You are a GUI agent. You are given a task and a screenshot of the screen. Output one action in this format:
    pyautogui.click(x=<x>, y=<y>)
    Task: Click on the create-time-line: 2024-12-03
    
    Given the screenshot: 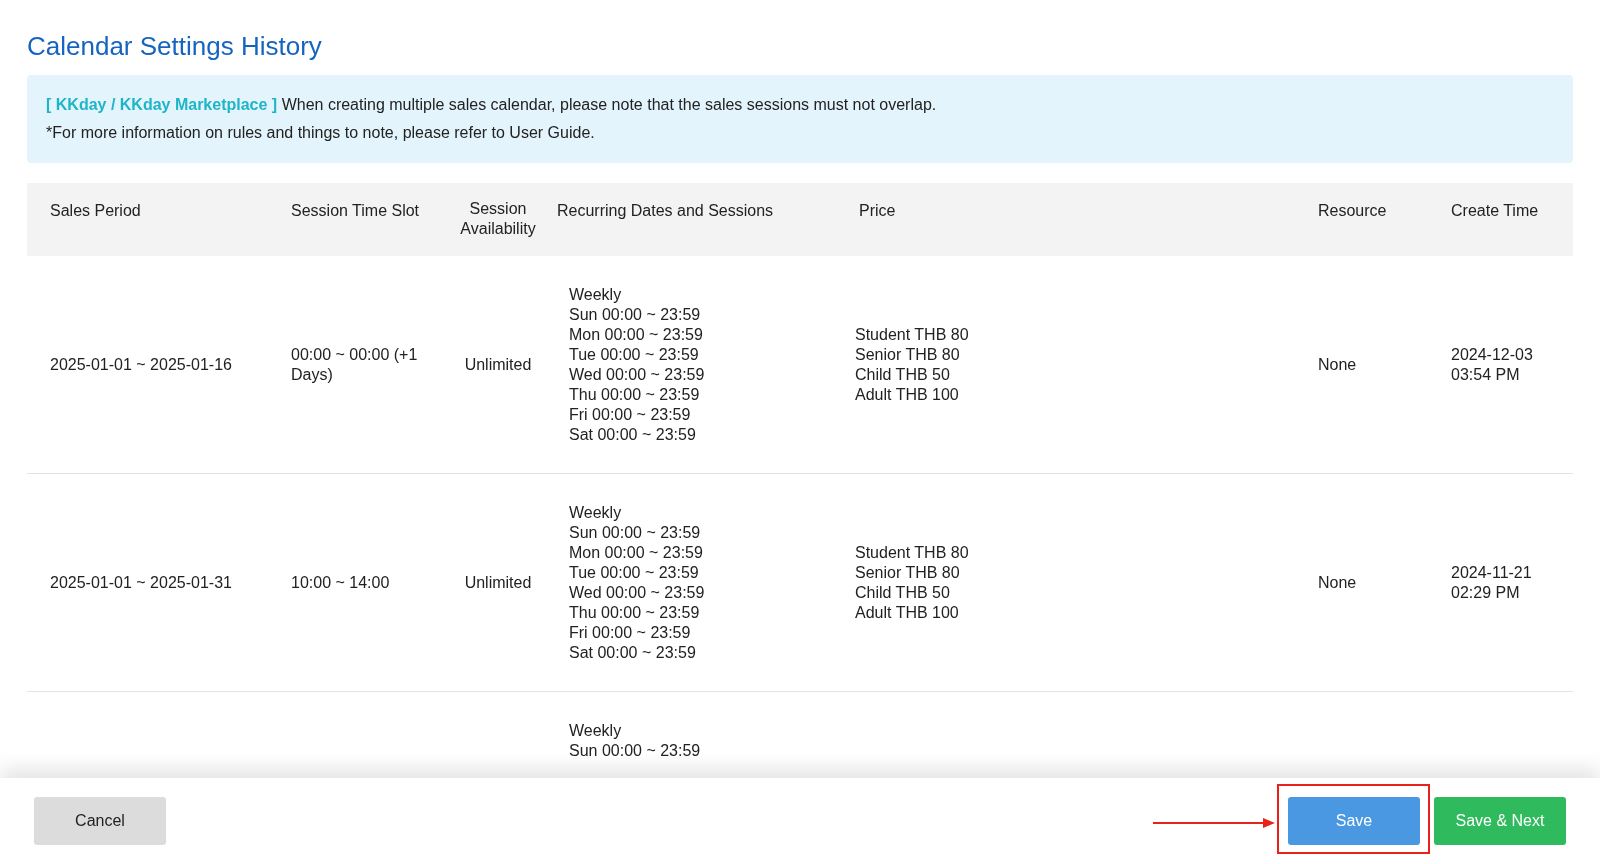 What is the action you would take?
    pyautogui.click(x=1492, y=354)
    